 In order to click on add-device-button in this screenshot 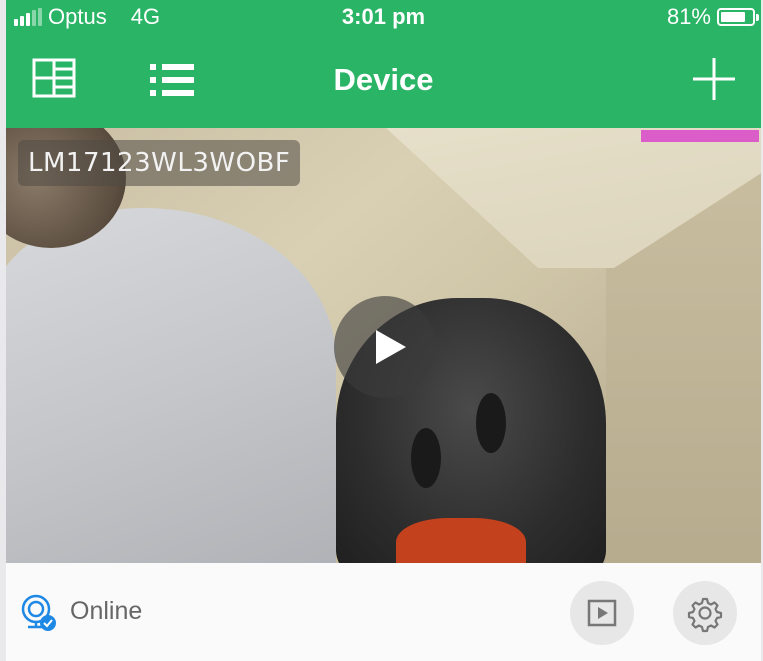, I will do `click(714, 79)`.